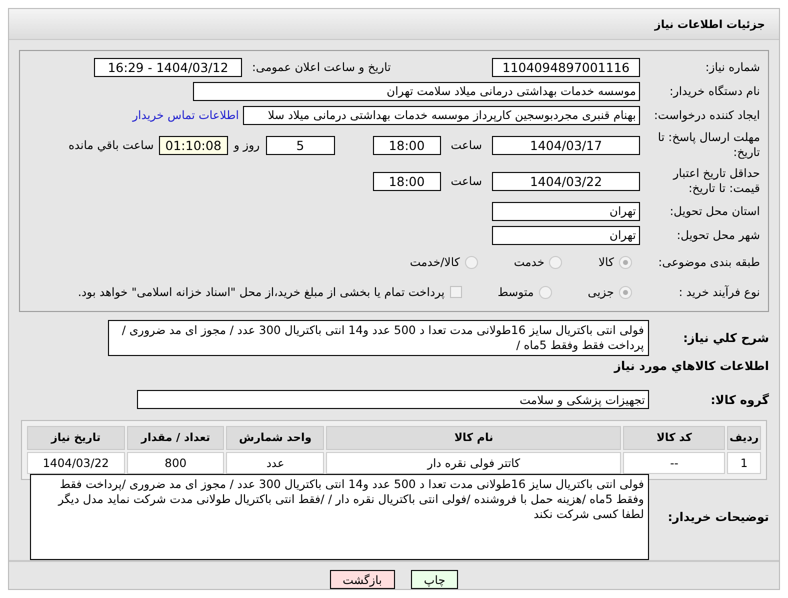  What do you see at coordinates (719, 292) in the screenshot?
I see `field-label: نوع فرآیند خرید :` at bounding box center [719, 292].